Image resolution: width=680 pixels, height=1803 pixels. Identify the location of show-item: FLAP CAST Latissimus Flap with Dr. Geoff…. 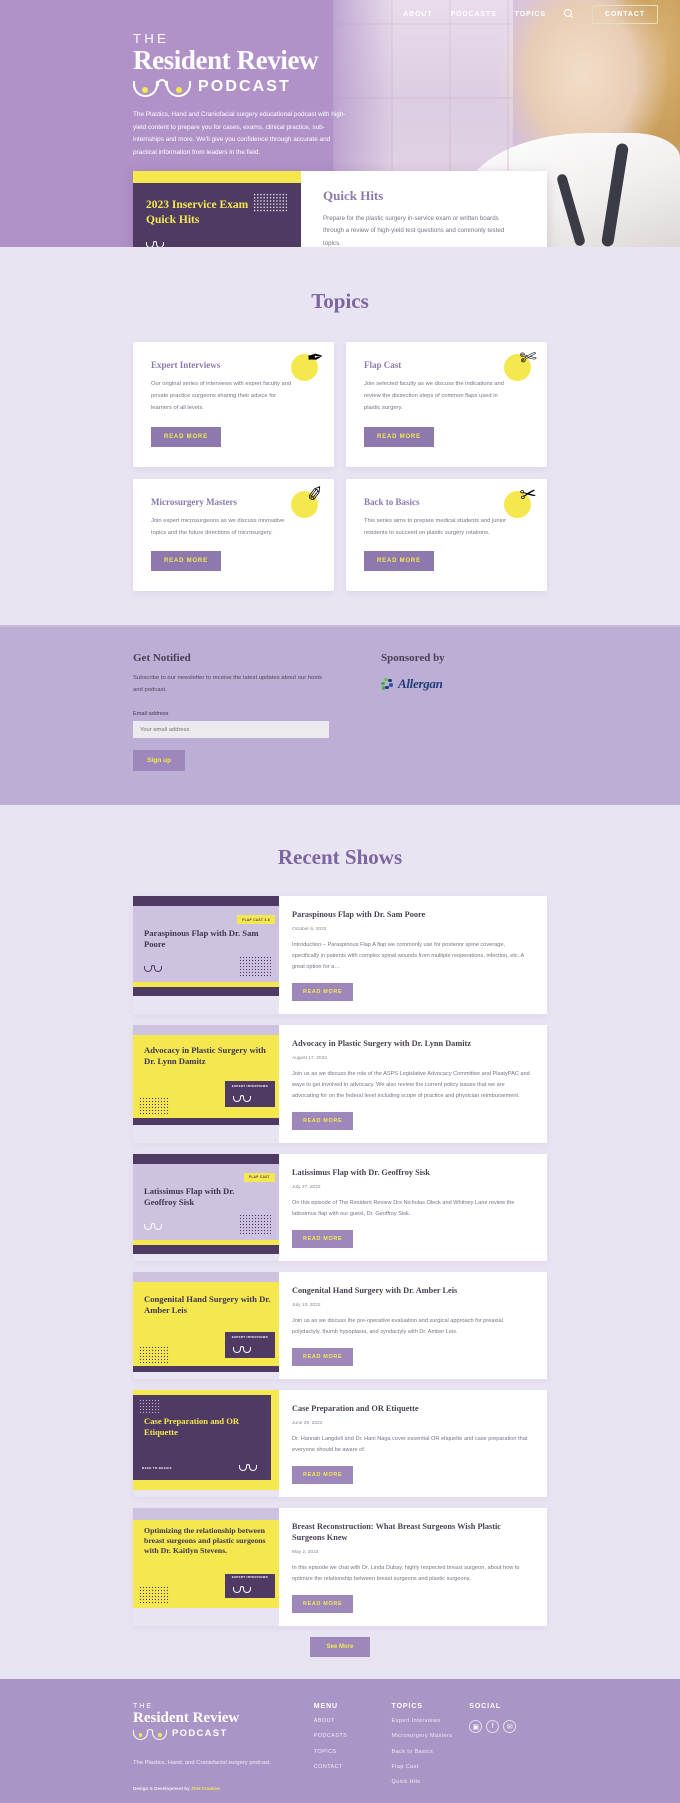
(340, 1207).